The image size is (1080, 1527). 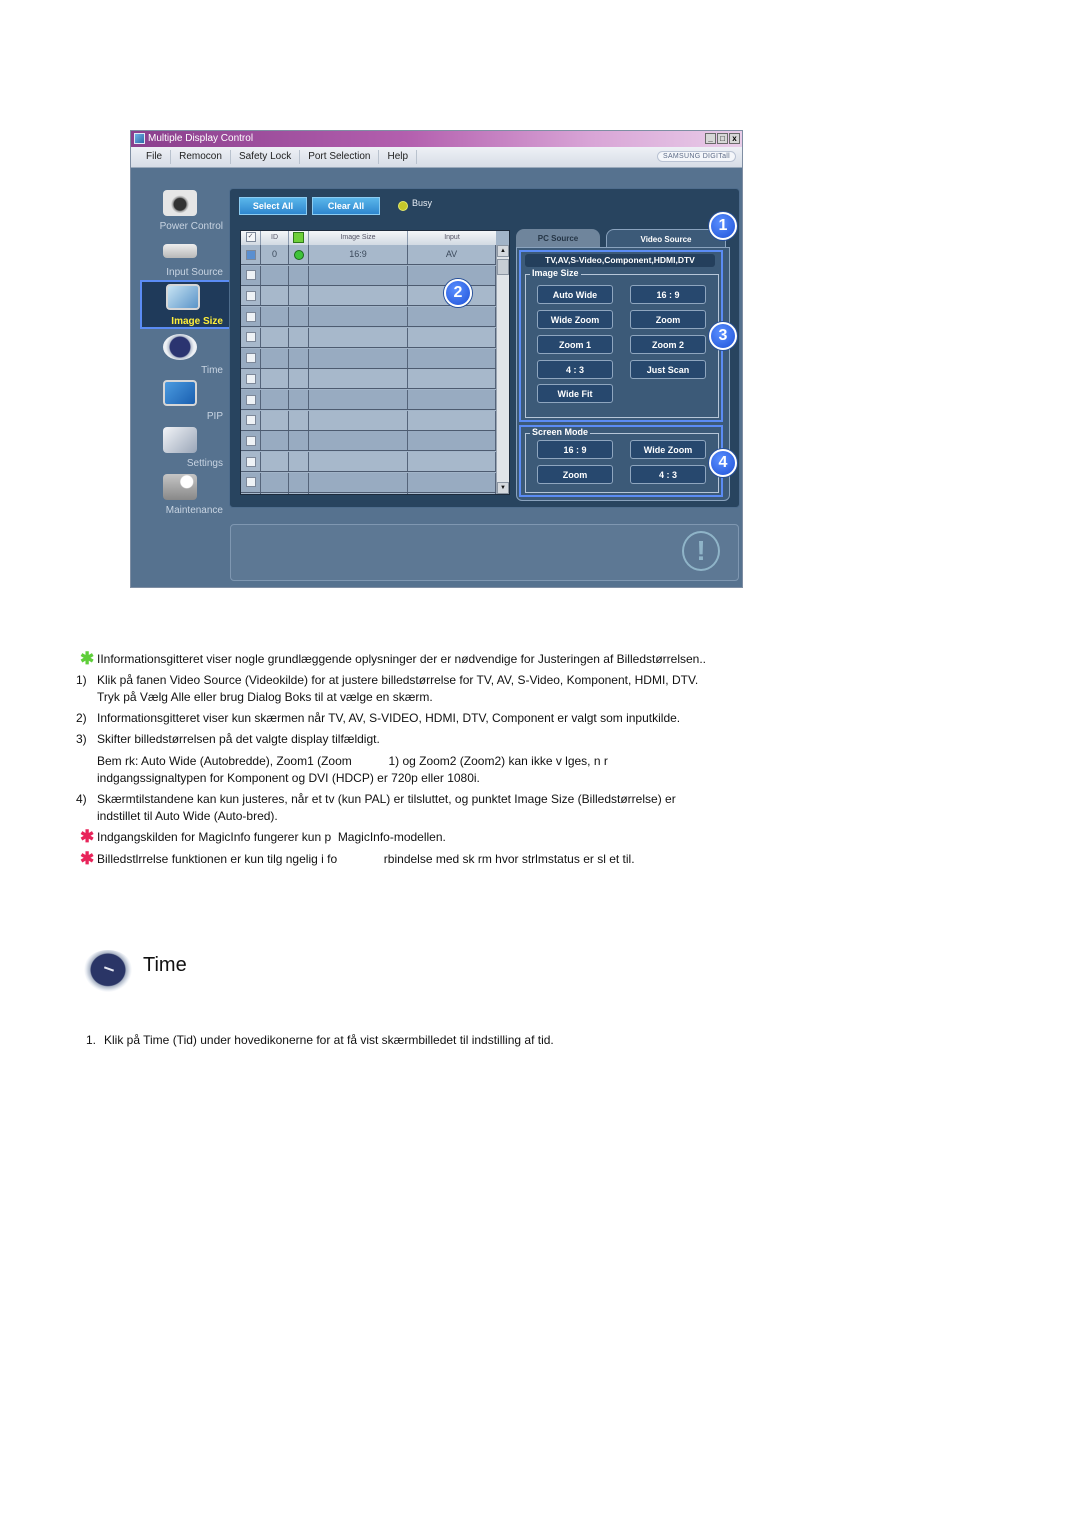 What do you see at coordinates (575, 369) in the screenshot?
I see `option-4-3-button: 4 : 3` at bounding box center [575, 369].